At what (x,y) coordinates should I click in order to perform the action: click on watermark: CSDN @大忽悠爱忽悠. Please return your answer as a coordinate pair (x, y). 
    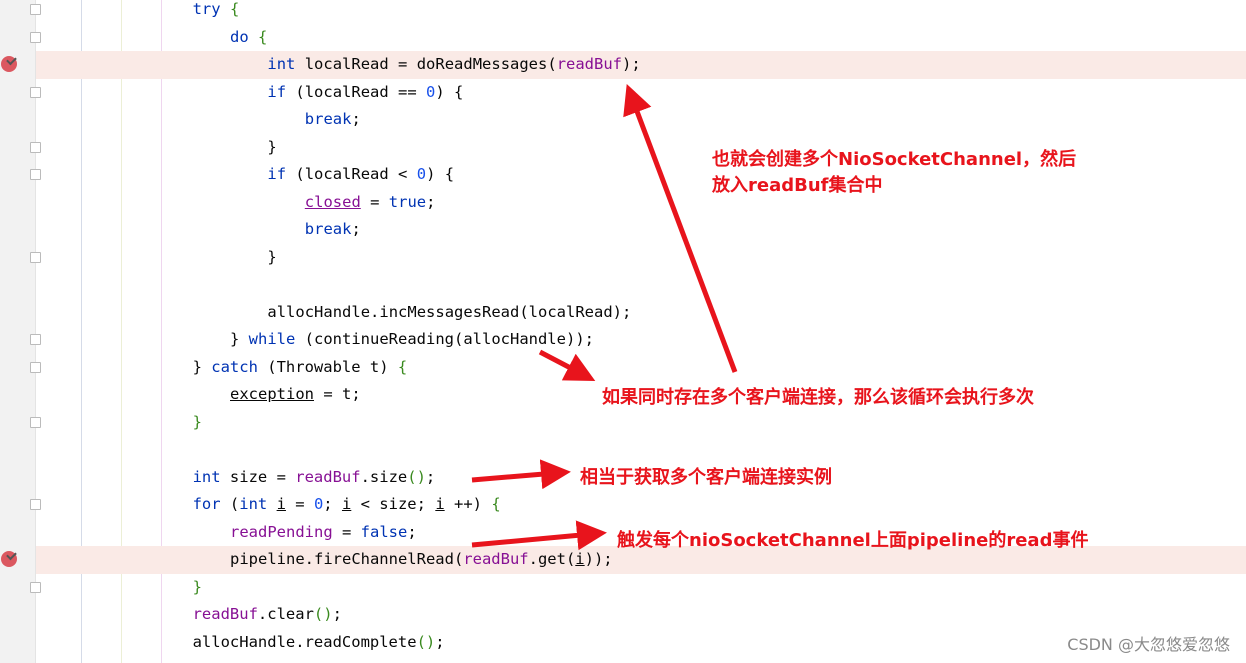
    Looking at the image, I should click on (1148, 644).